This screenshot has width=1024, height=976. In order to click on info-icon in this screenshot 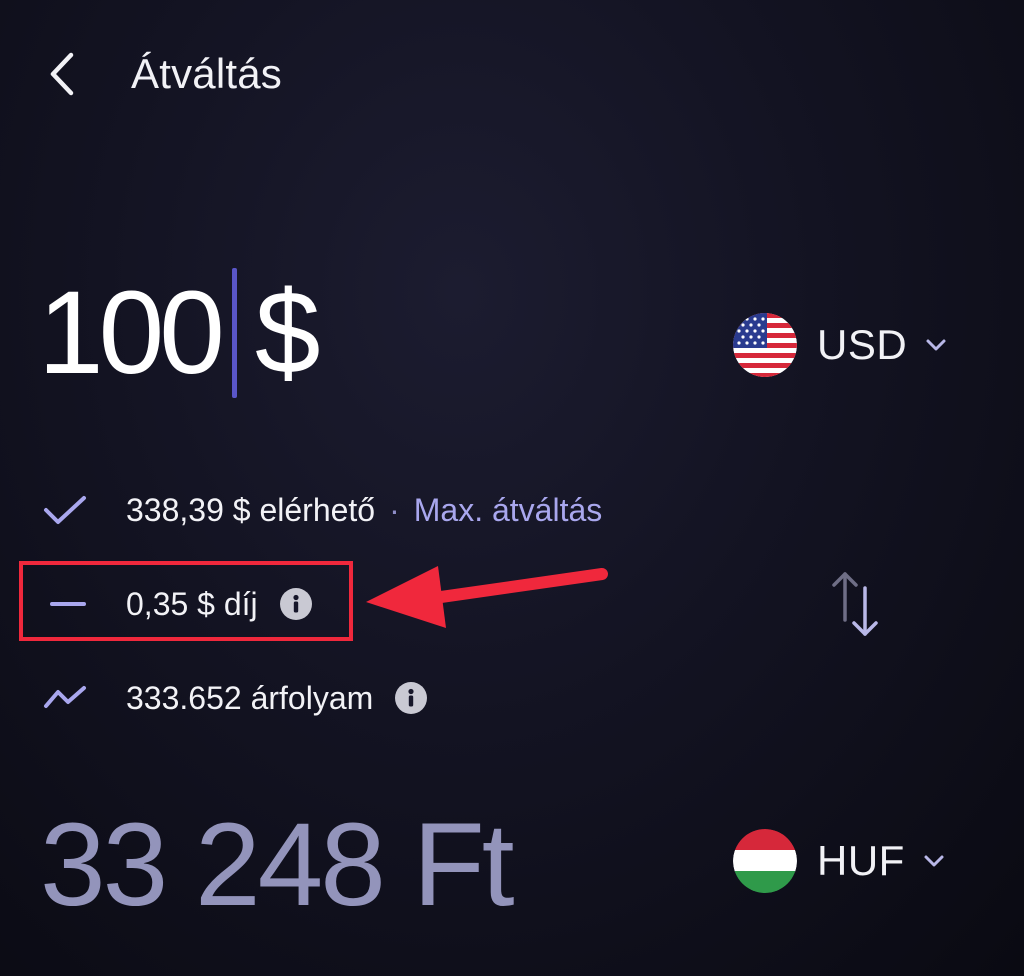, I will do `click(411, 698)`.